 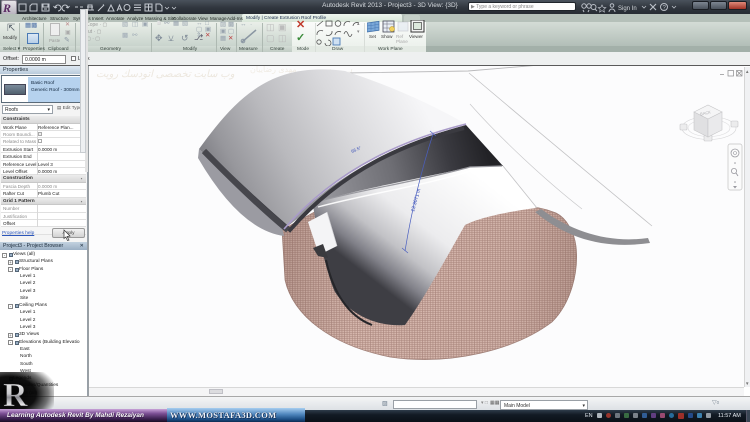 I want to click on svg-text: مهدی رضاییان, so click(x=273, y=70).